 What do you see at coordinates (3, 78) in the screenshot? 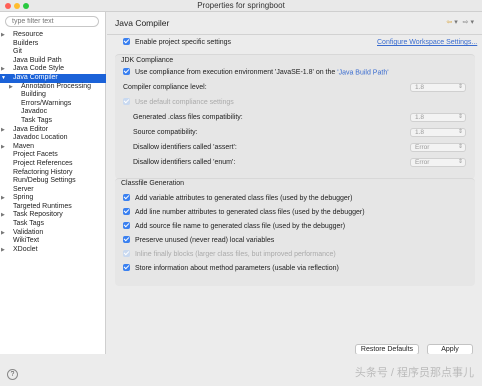
I see `expand-down-icon: ▼` at bounding box center [3, 78].